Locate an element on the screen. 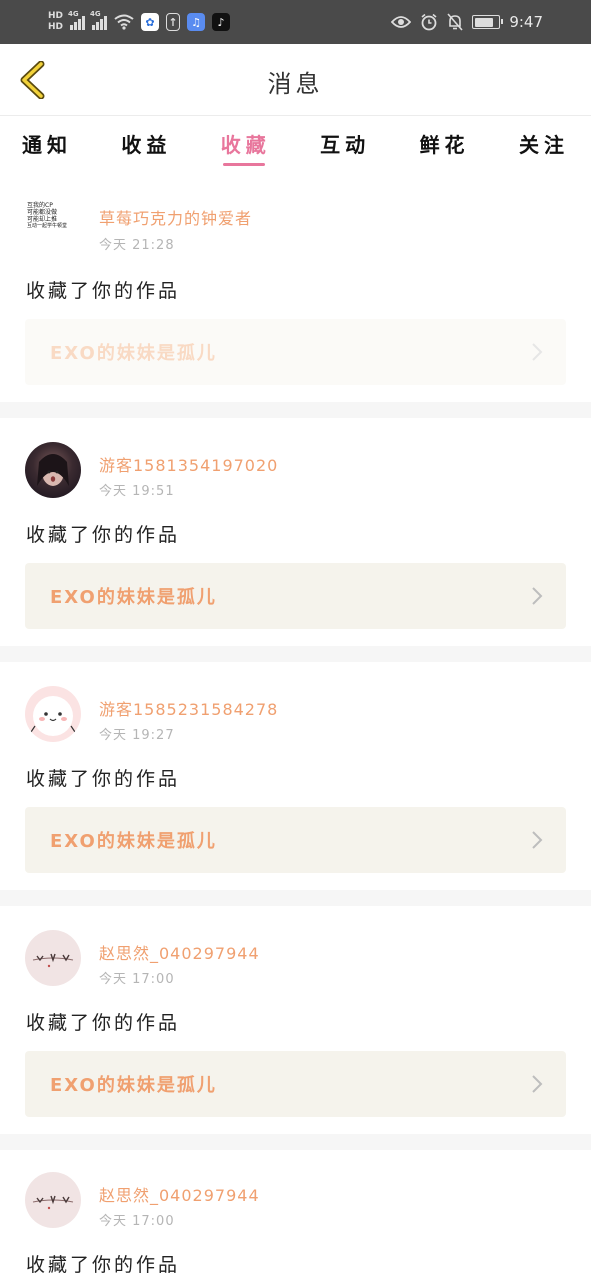  wifi-icon is located at coordinates (124, 22).